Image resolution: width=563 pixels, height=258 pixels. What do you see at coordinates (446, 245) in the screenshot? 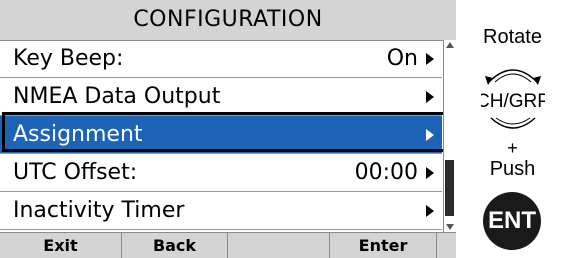
I see `softkey-bar-end` at bounding box center [446, 245].